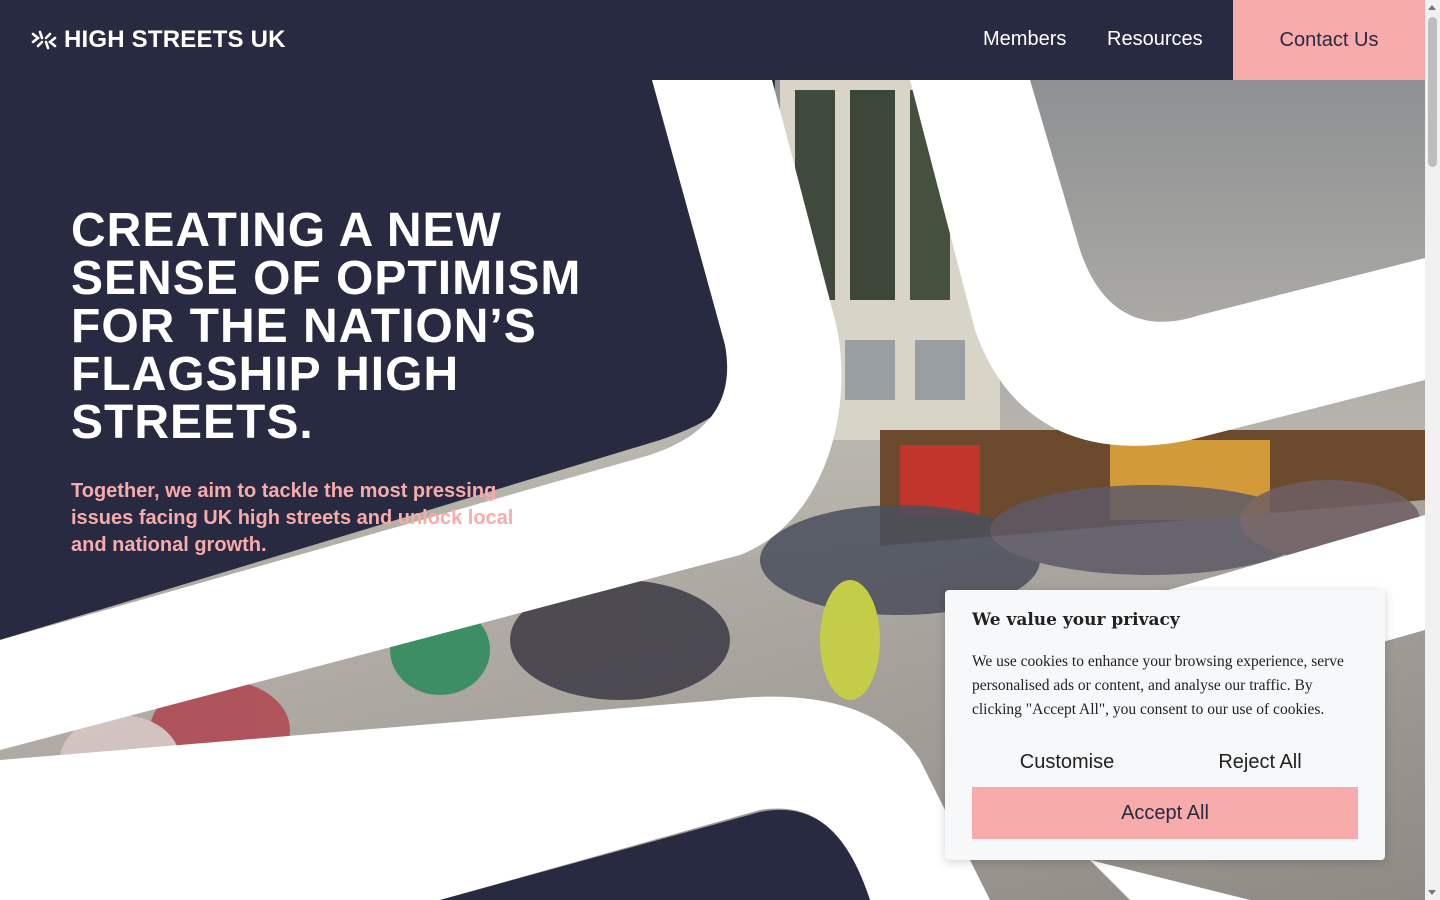 The image size is (1440, 900). I want to click on cookie-banner-title: We value your privacy, so click(1076, 620).